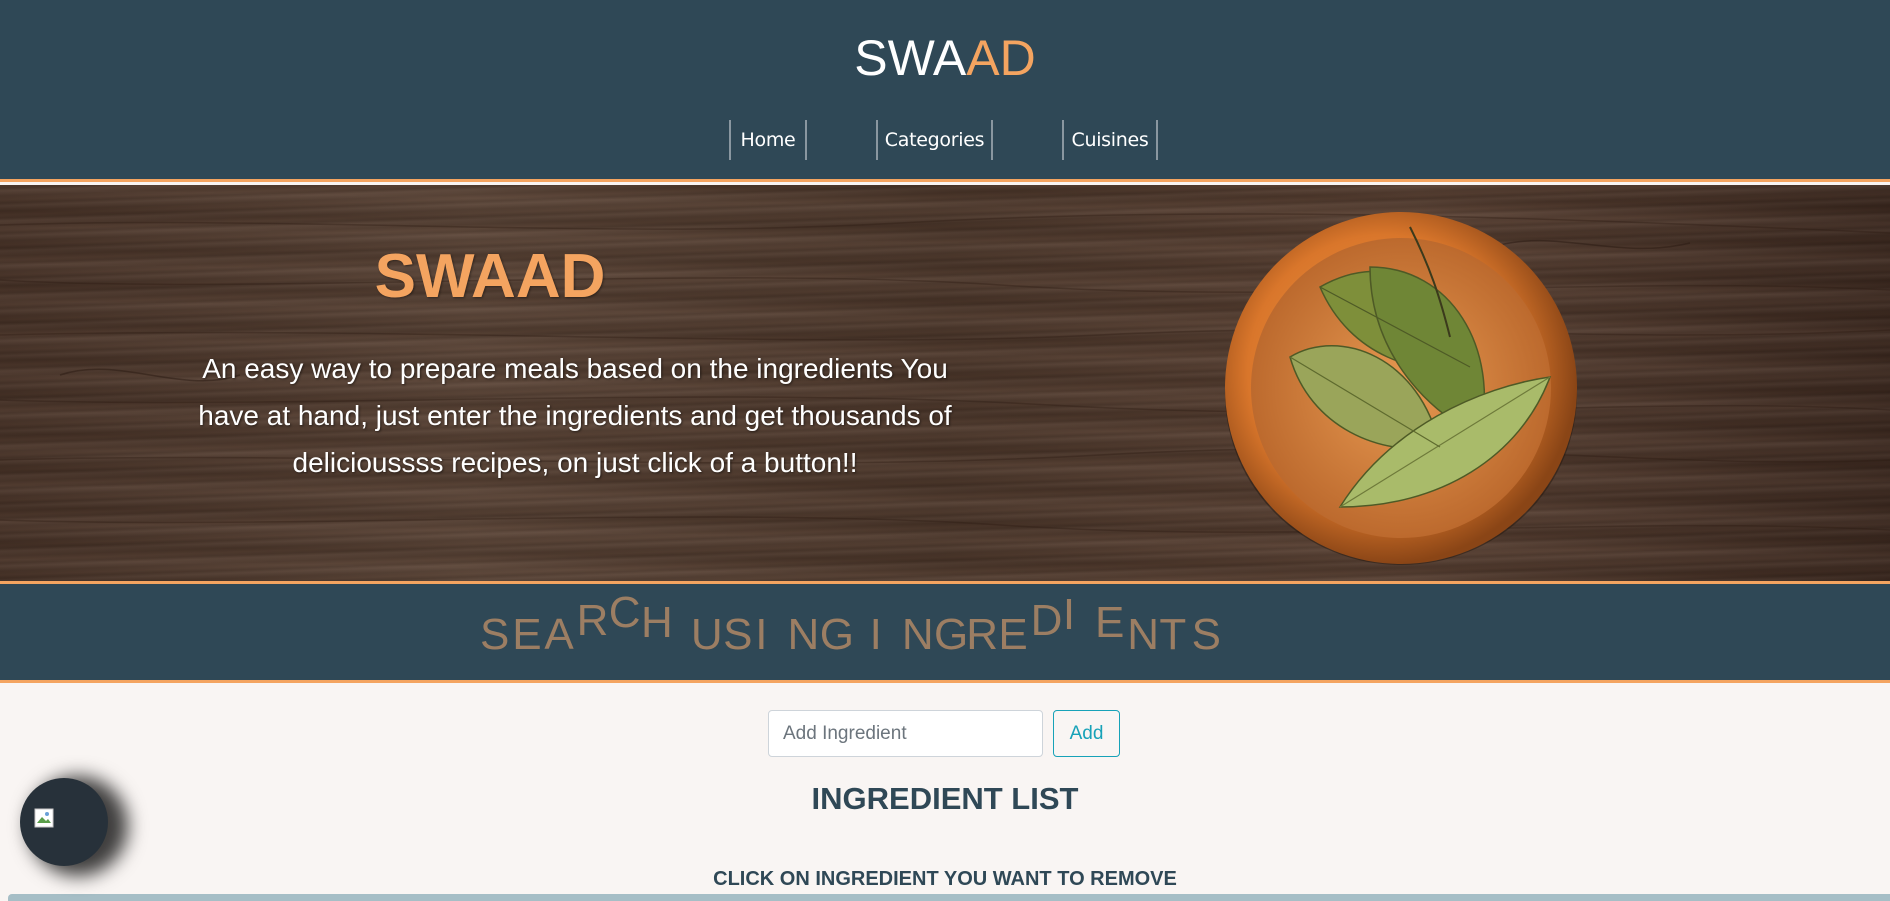  I want to click on search-banner-heading: SEARCH USI NG I NGREDI ENT S, so click(850, 623).